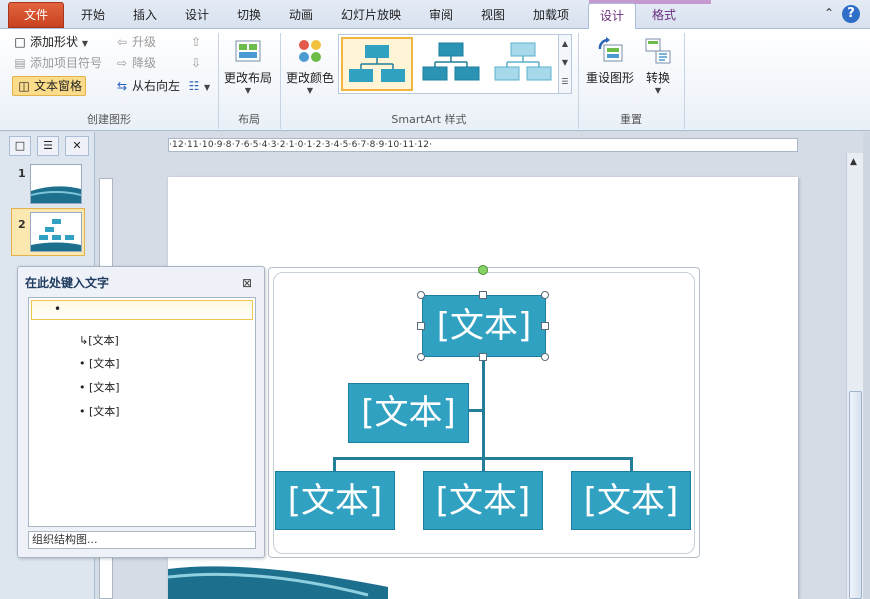  I want to click on arrow-up-icon: ⇧, so click(196, 42).